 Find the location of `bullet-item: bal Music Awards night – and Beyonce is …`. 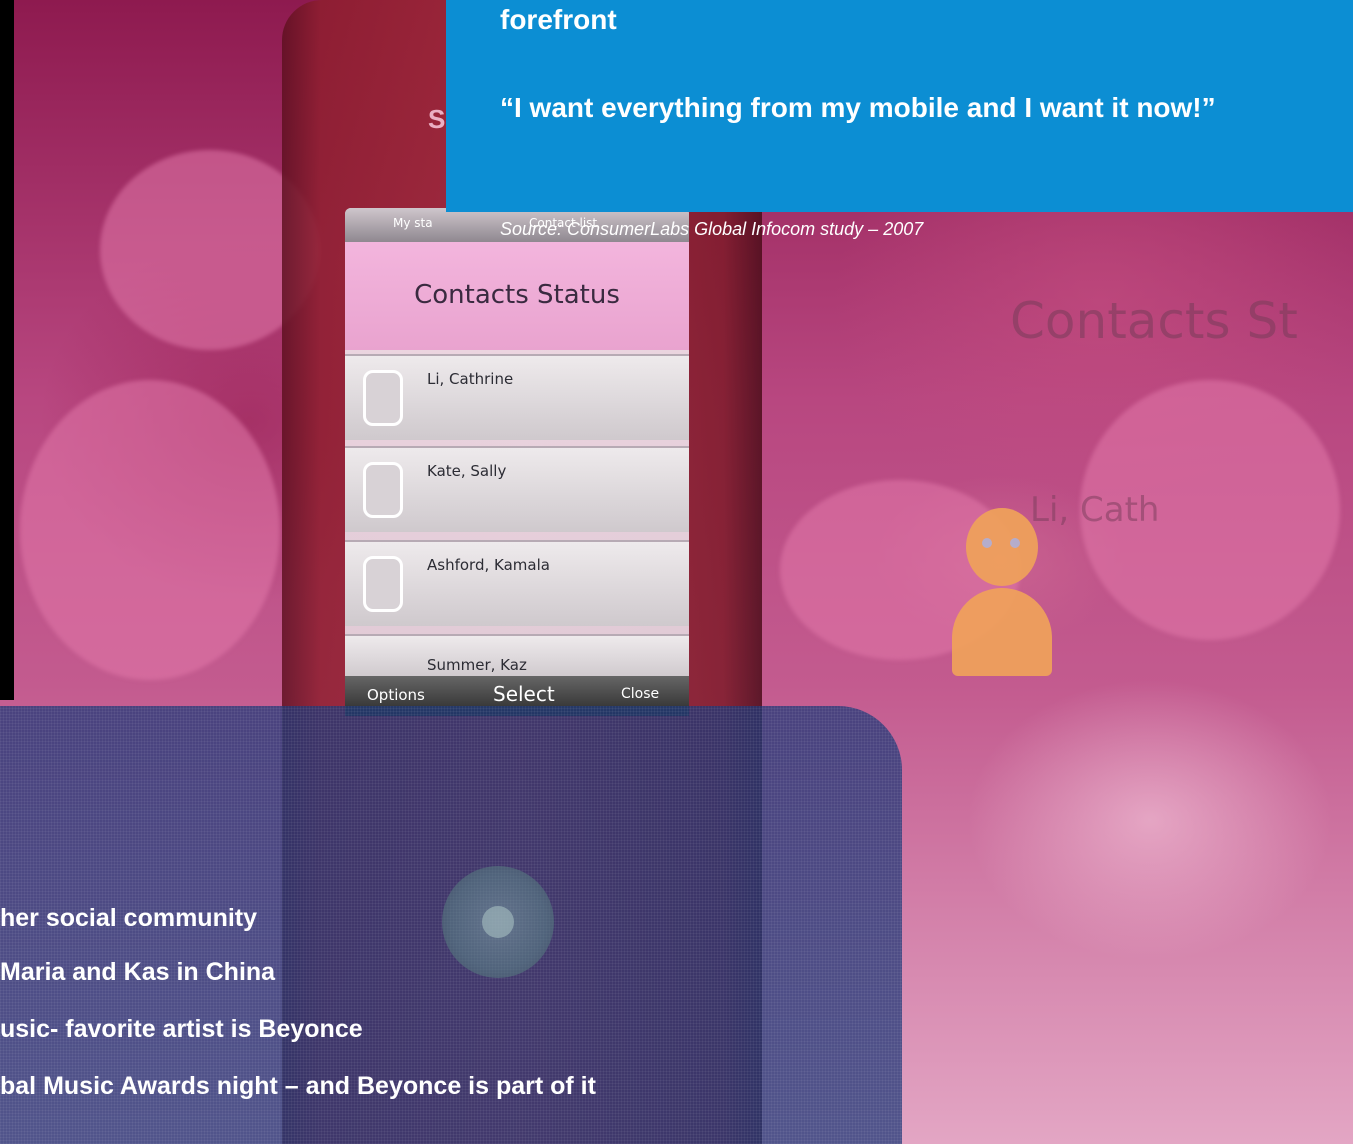

bullet-item: bal Music Awards night – and Beyonce is … is located at coordinates (298, 1086).